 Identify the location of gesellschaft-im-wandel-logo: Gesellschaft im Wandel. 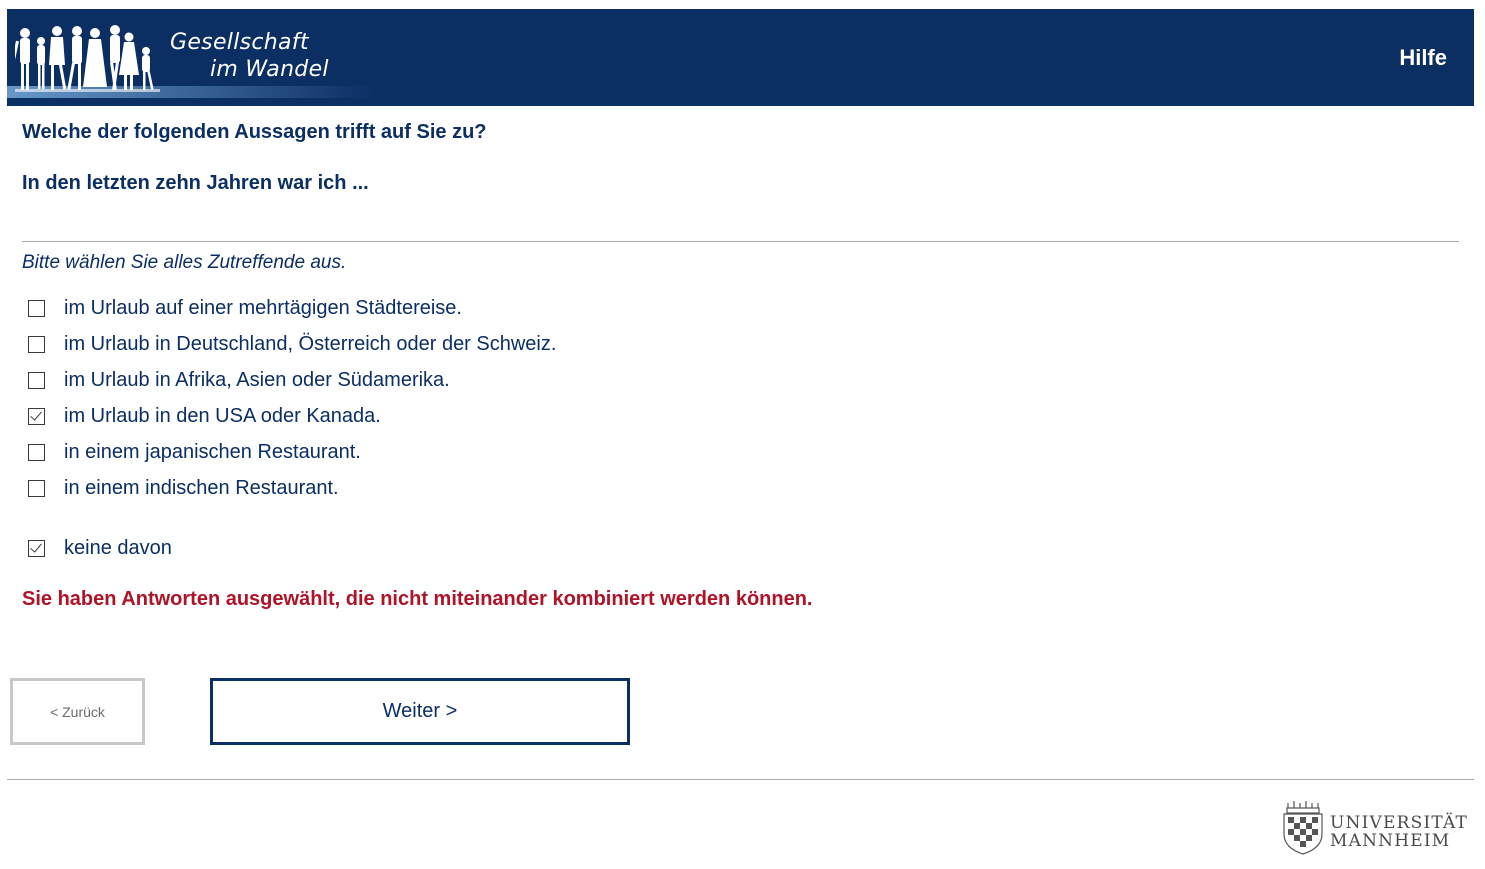
(197, 57).